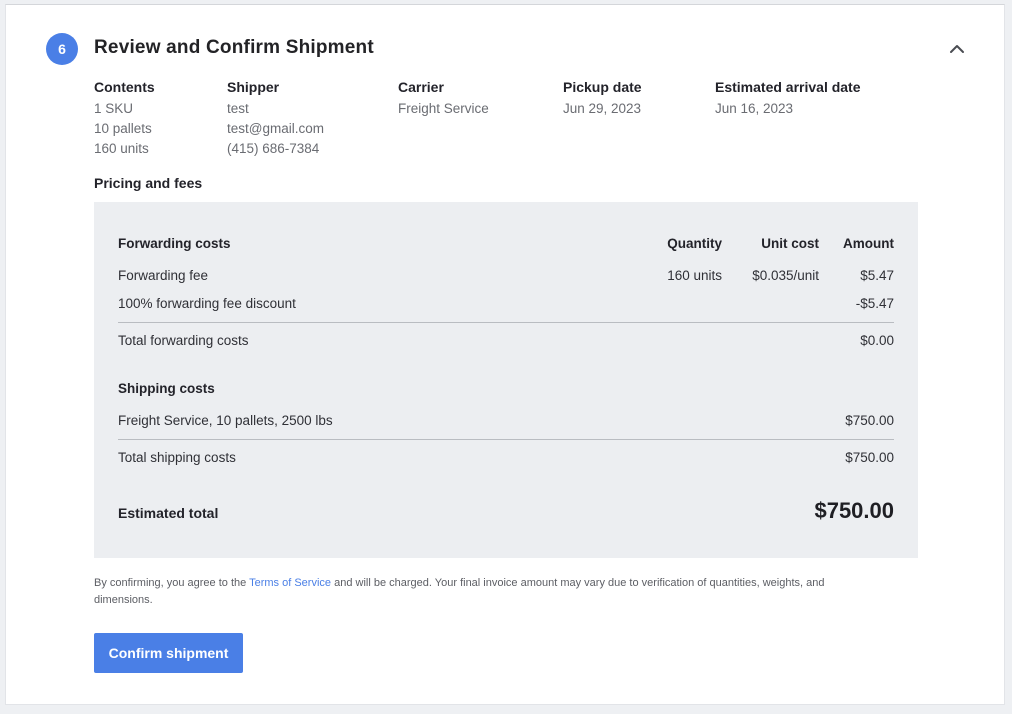 Image resolution: width=1012 pixels, height=714 pixels. Describe the element at coordinates (869, 457) in the screenshot. I see `shipping-total-amount: $750.00` at that location.